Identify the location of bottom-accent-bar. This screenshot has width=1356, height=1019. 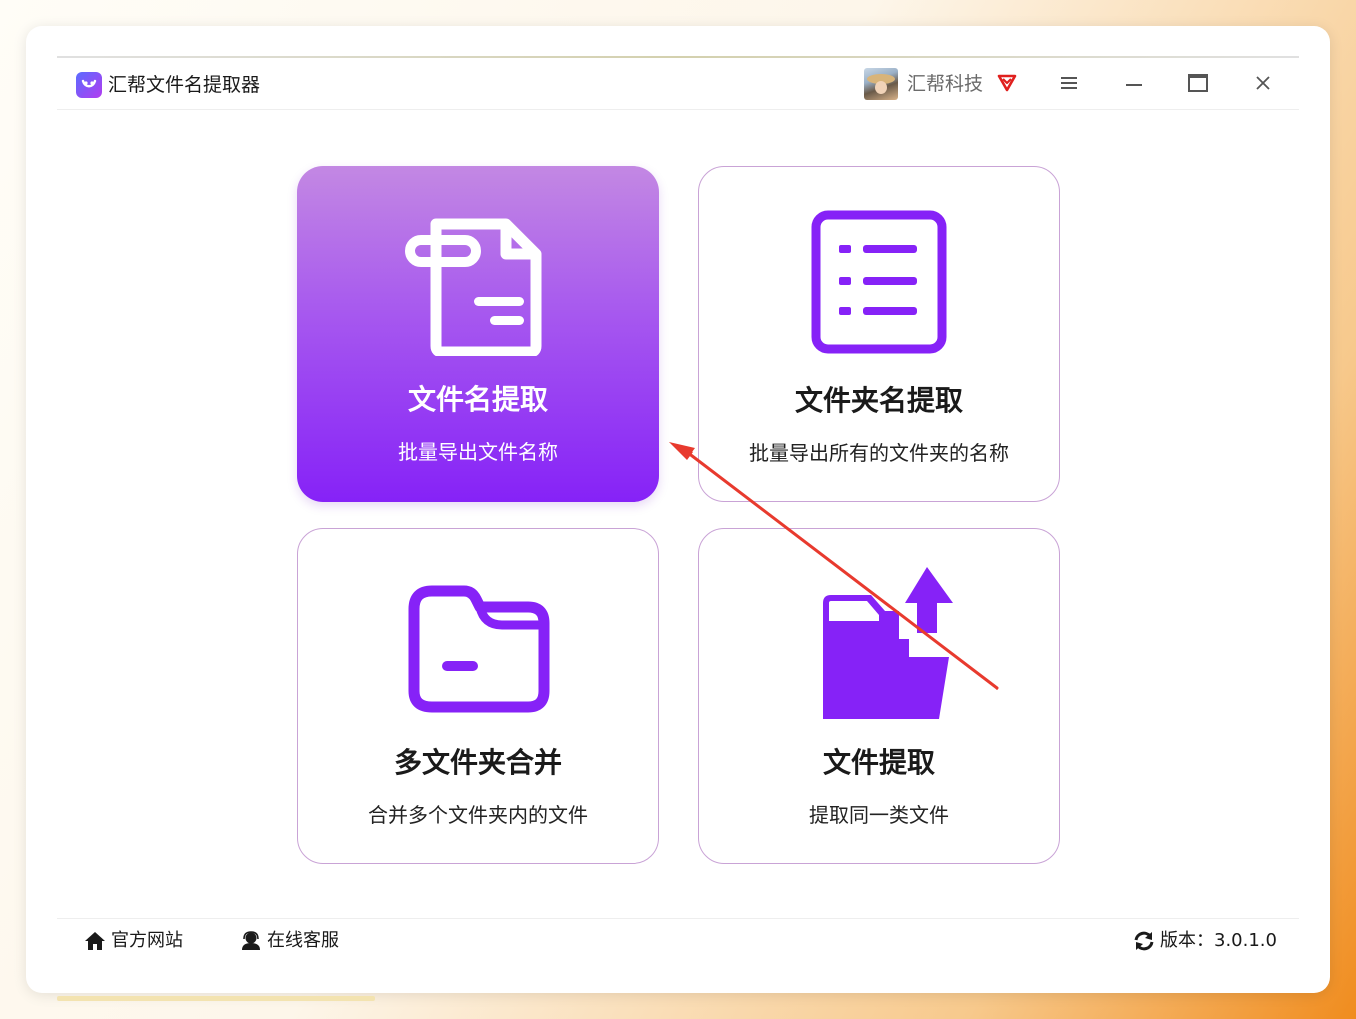
(216, 998).